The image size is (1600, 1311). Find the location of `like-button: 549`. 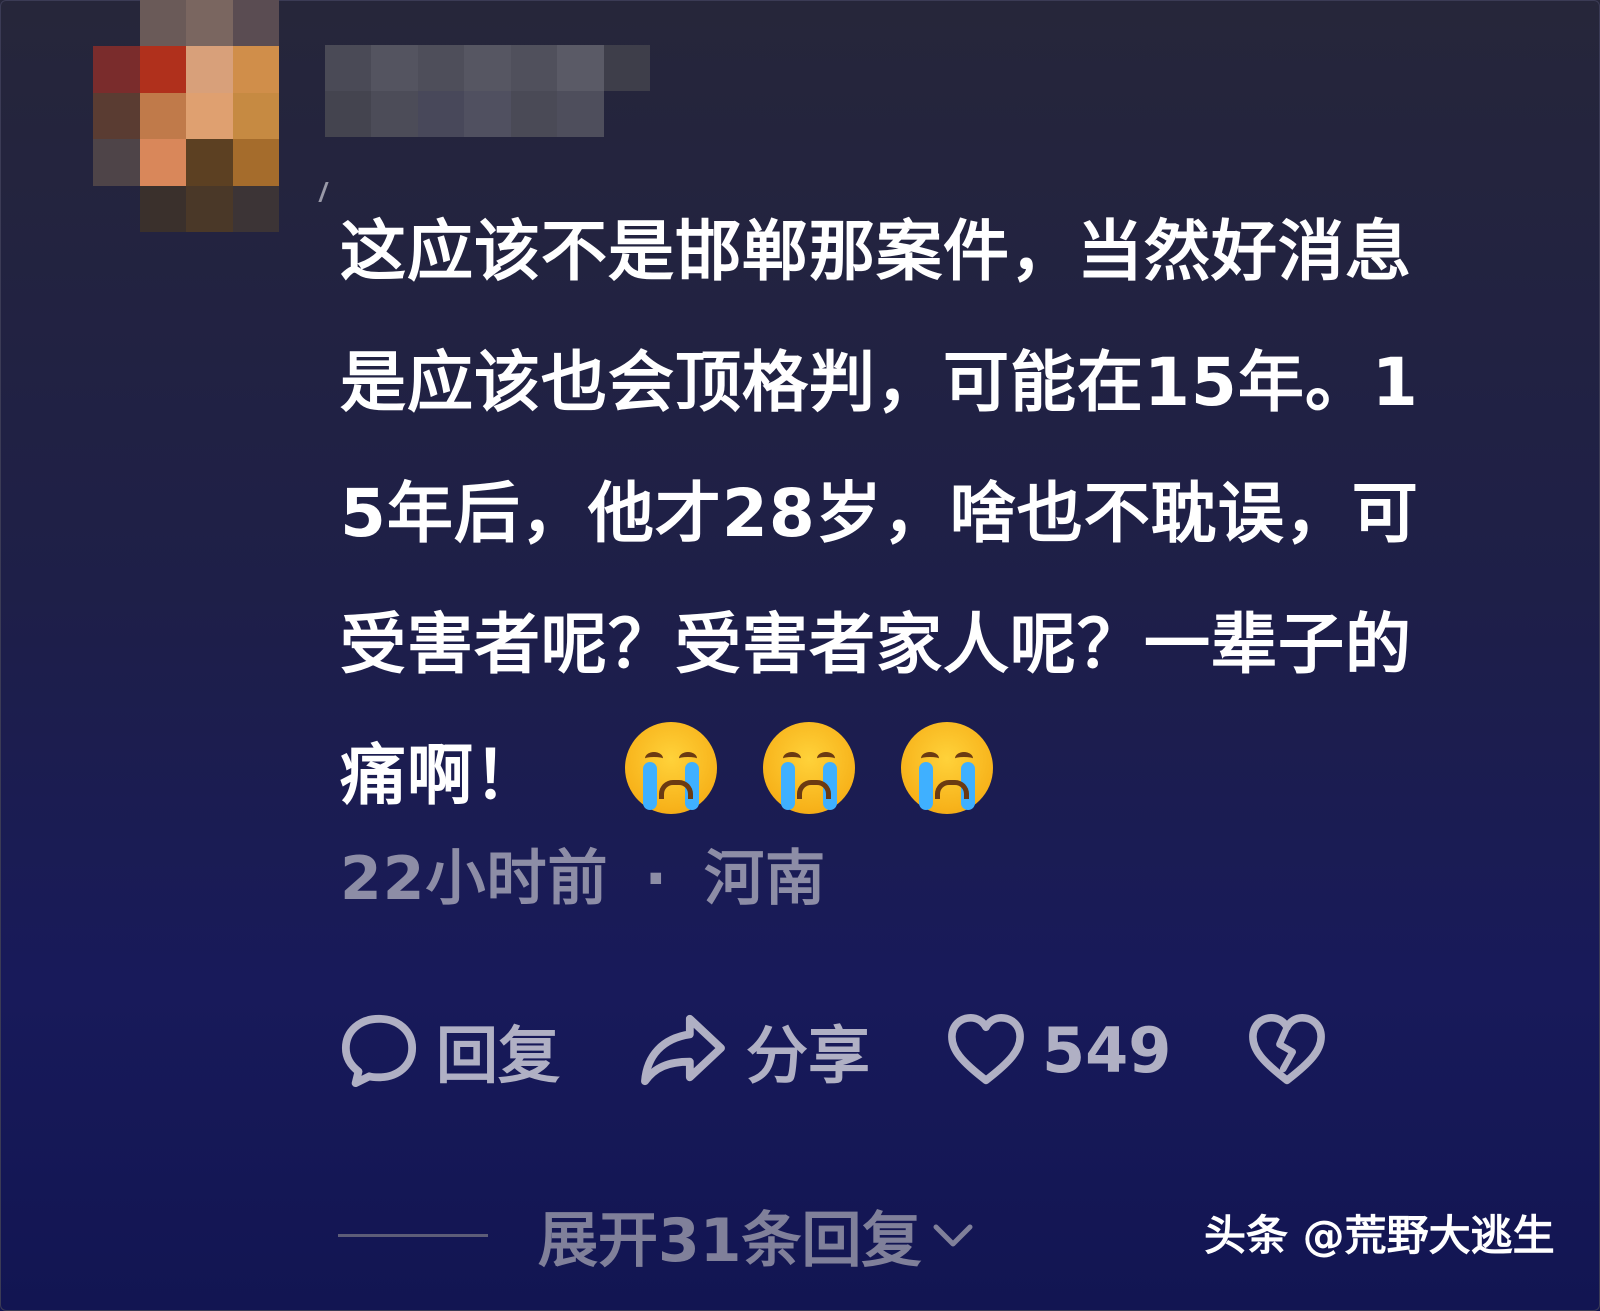

like-button: 549 is located at coordinates (1059, 1050).